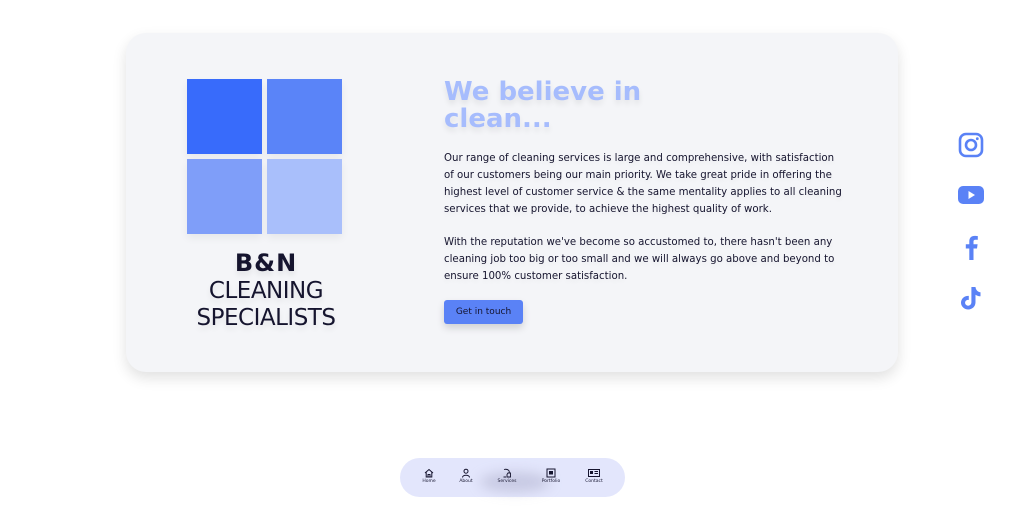 The height and width of the screenshot is (512, 1024). What do you see at coordinates (594, 481) in the screenshot?
I see `nav-label: Contact` at bounding box center [594, 481].